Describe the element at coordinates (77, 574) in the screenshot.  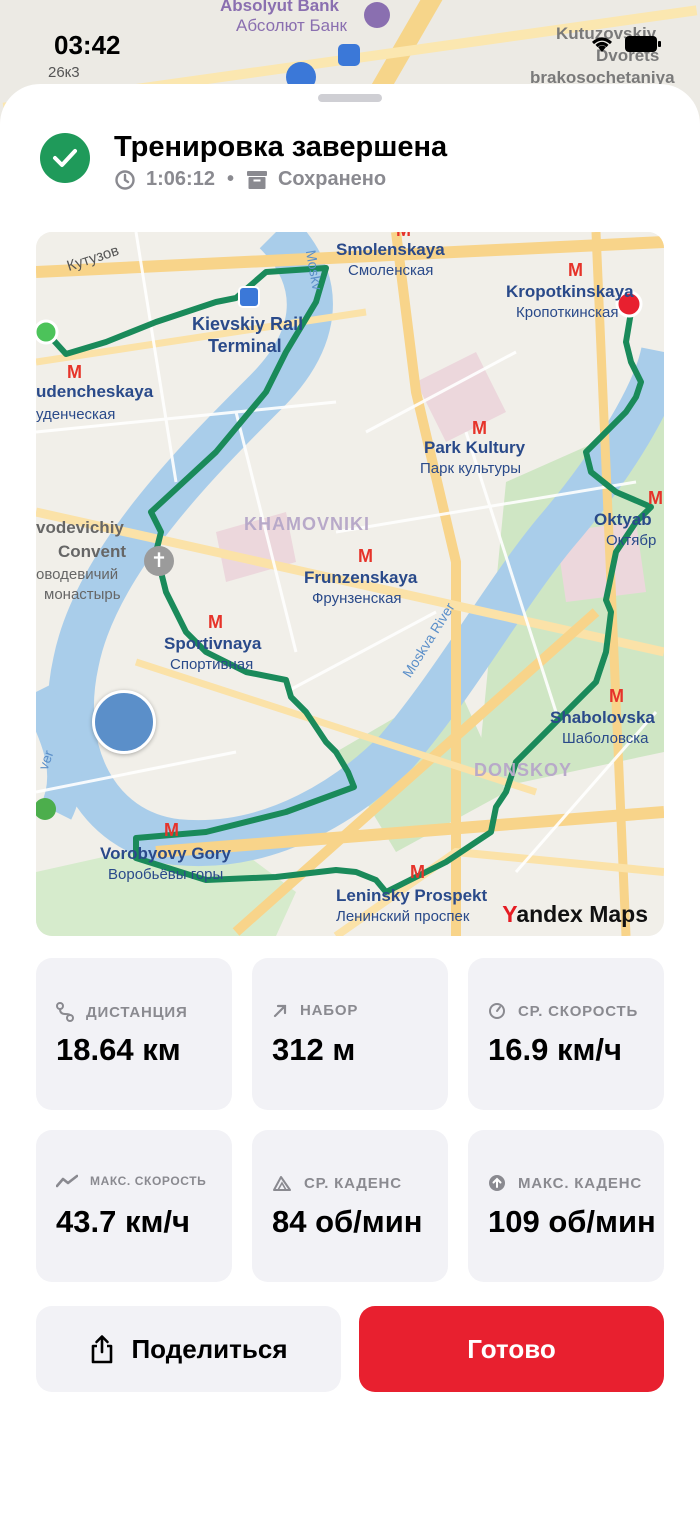
I see `map-label: оводевичий` at that location.